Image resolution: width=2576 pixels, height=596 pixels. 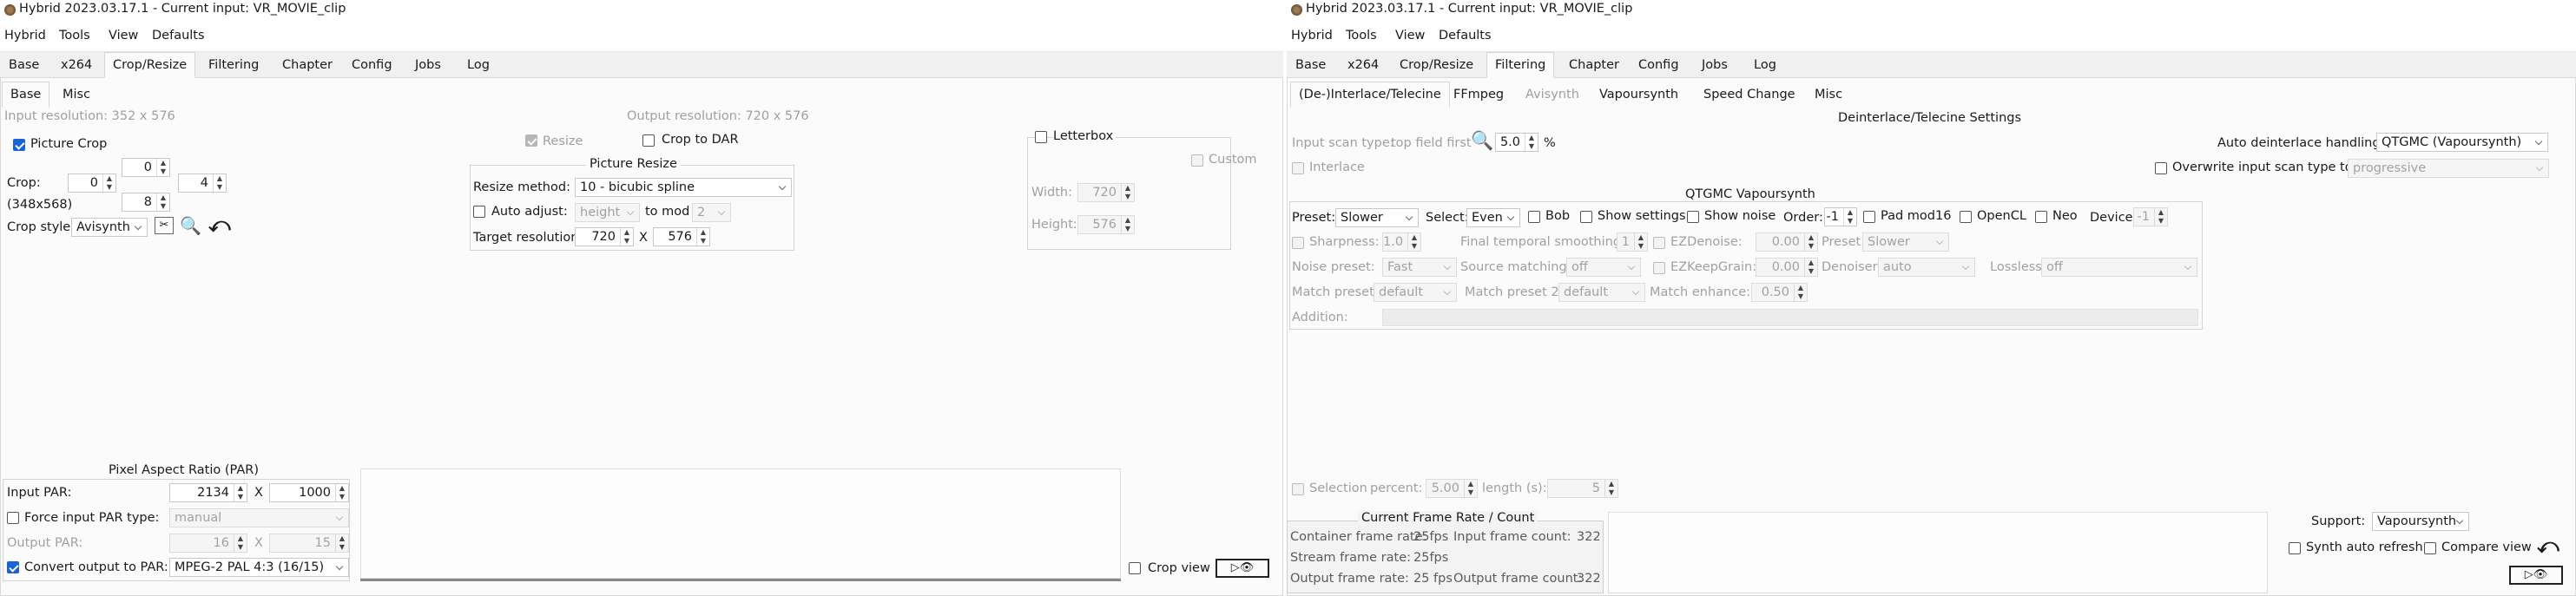 What do you see at coordinates (1370, 95) in the screenshot?
I see `subtab-deinterlace: (De-)Interlace/Telecine` at bounding box center [1370, 95].